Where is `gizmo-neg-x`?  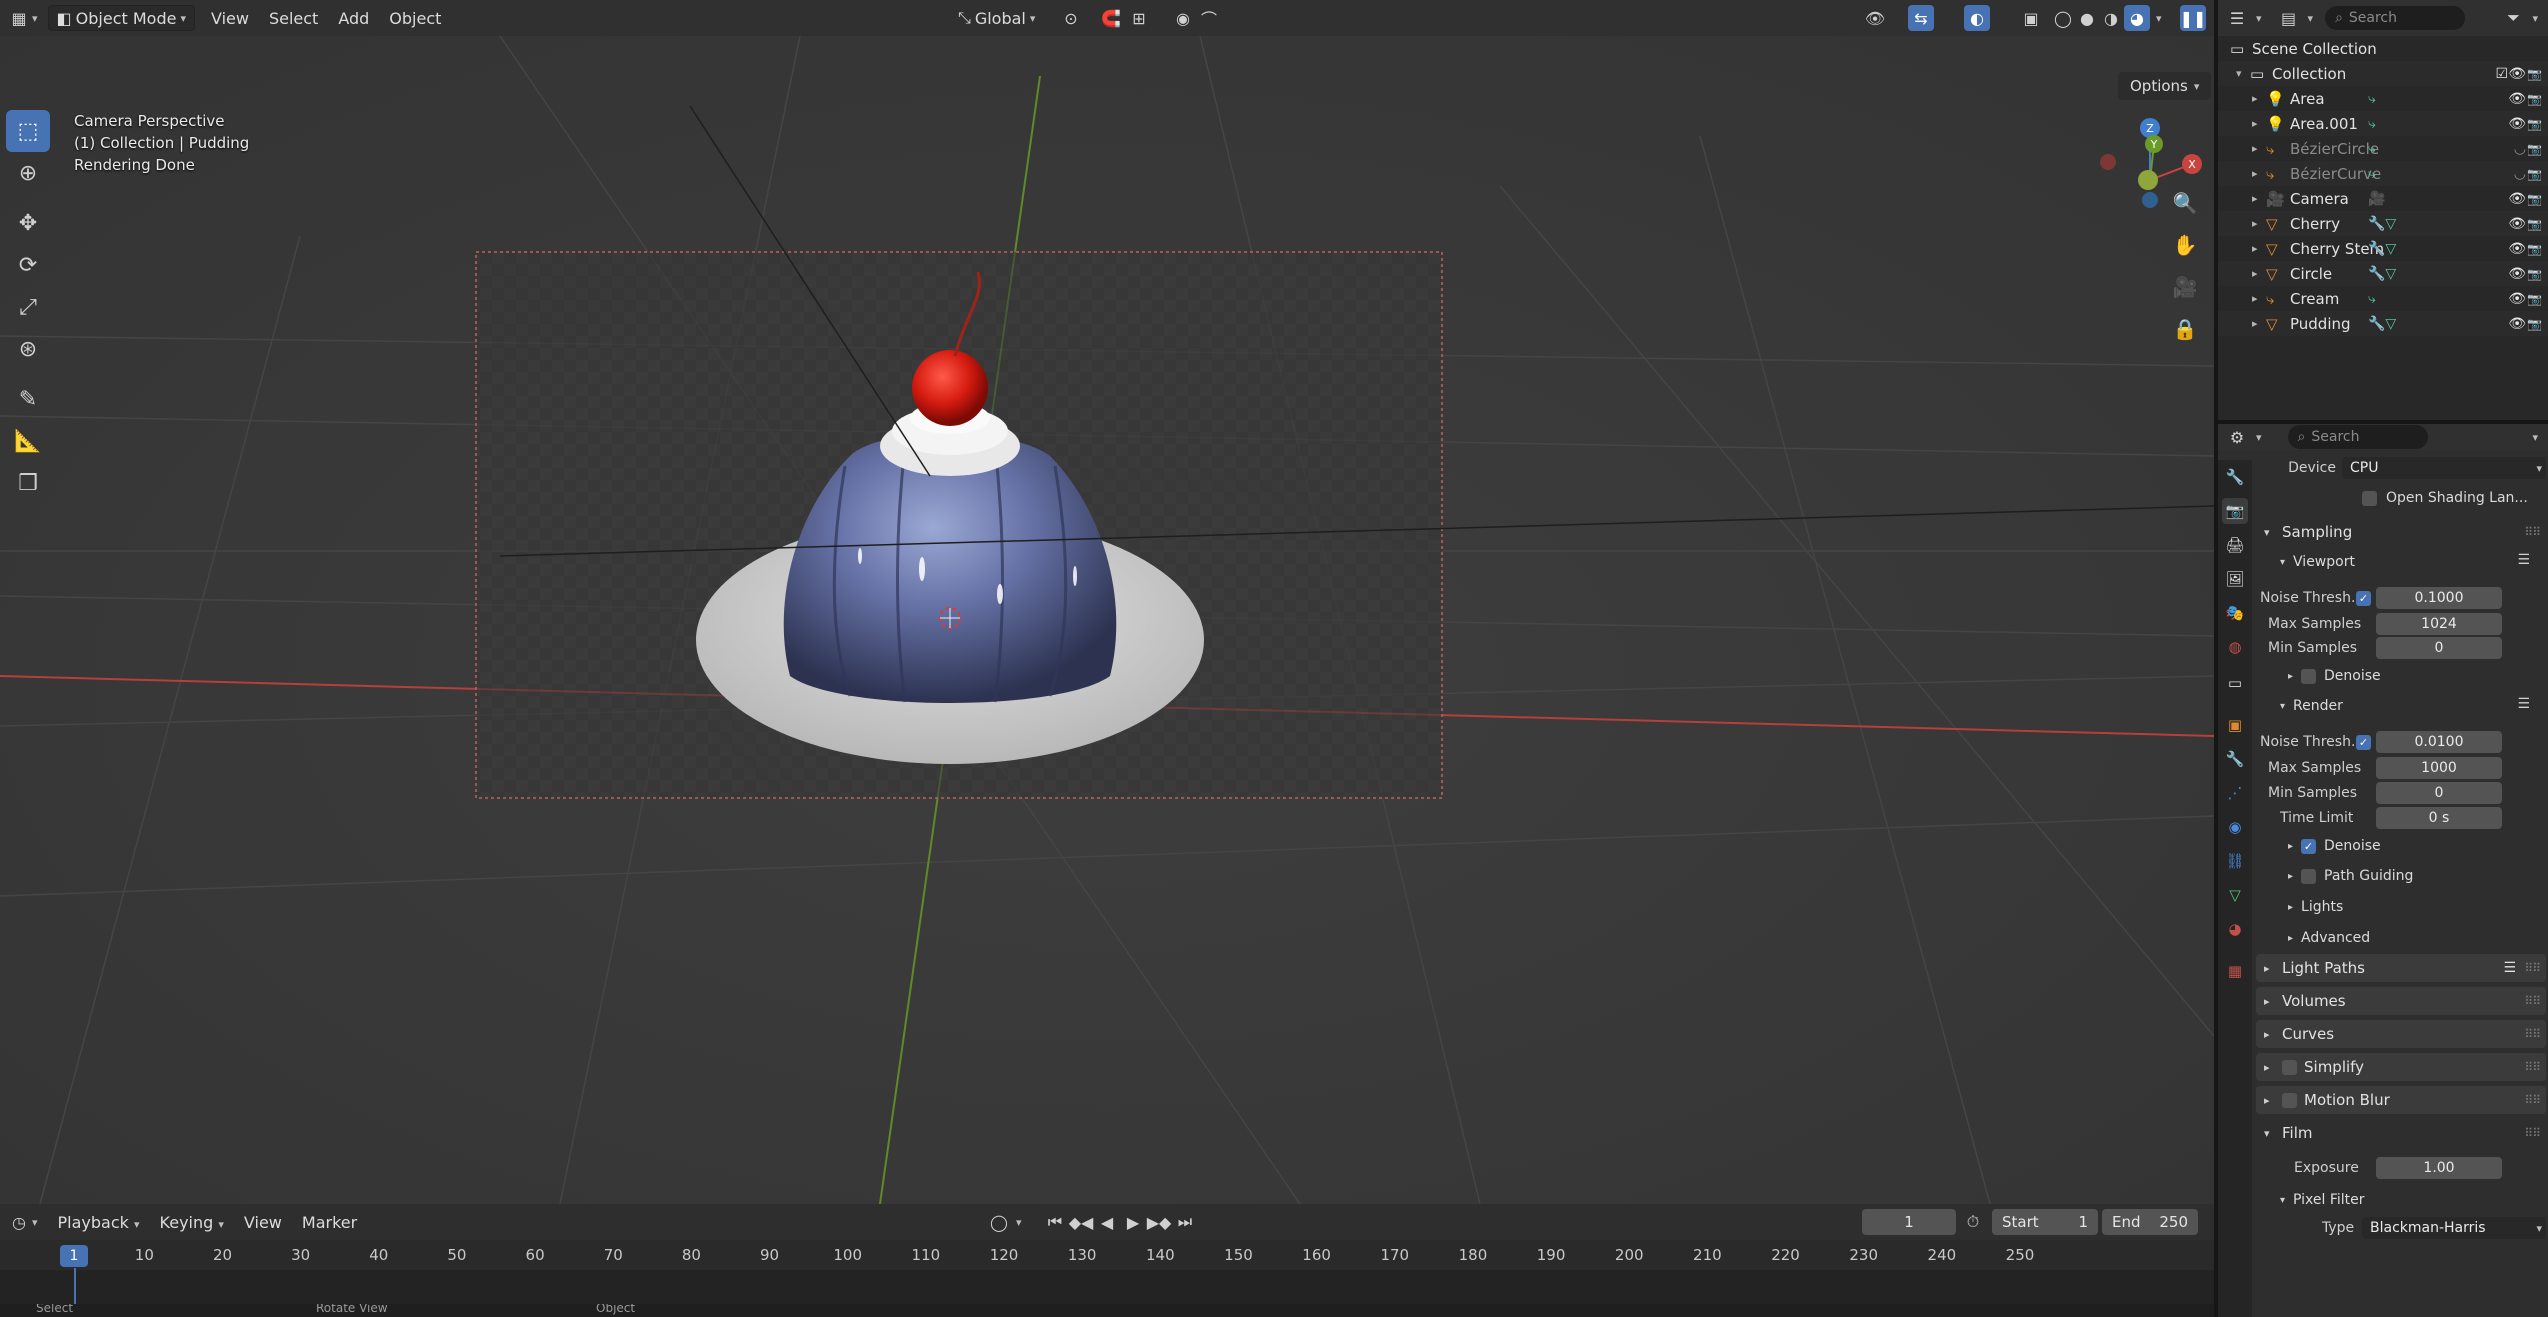 gizmo-neg-x is located at coordinates (2108, 162).